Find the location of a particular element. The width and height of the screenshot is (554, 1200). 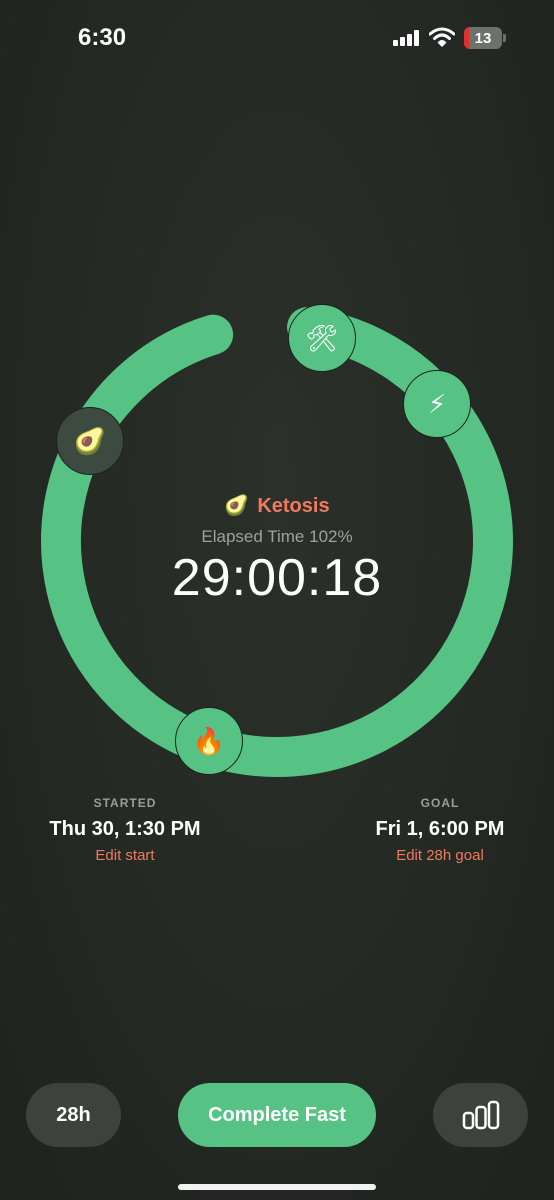

goal-info: GOAL Fri 1, 6:00 PM Edit 28h goal is located at coordinates (440, 830).